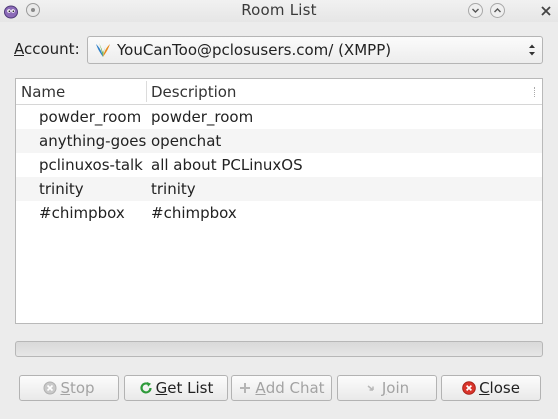 This screenshot has width=558, height=419. I want to click on account-value: YouCanToo@pclosusers.com/ (XMPP), so click(254, 50).